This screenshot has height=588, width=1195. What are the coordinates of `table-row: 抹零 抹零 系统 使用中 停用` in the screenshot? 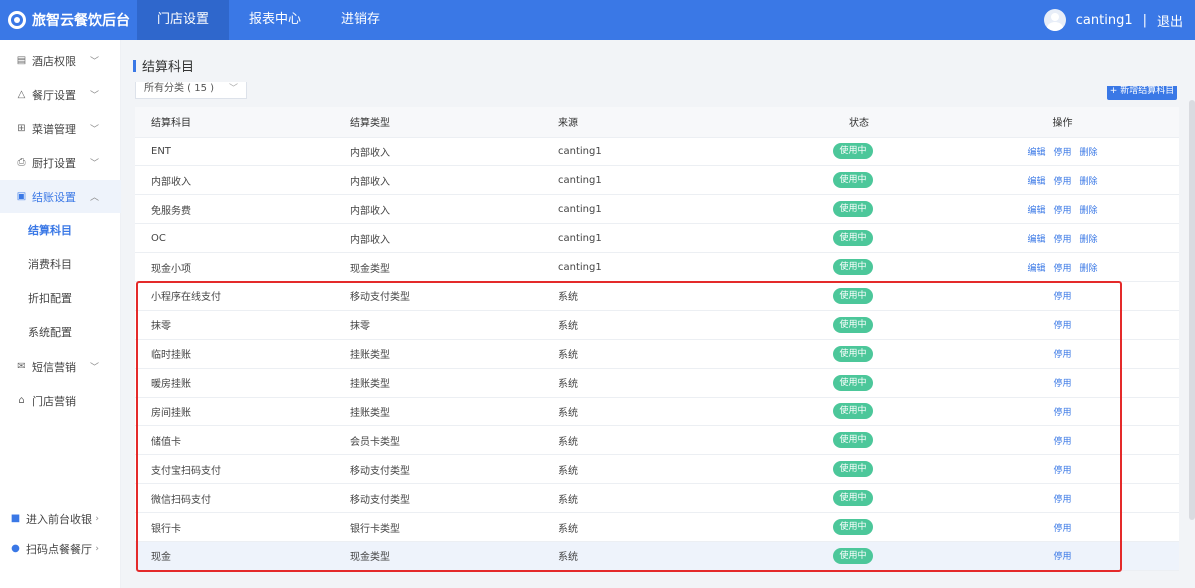 It's located at (657, 325).